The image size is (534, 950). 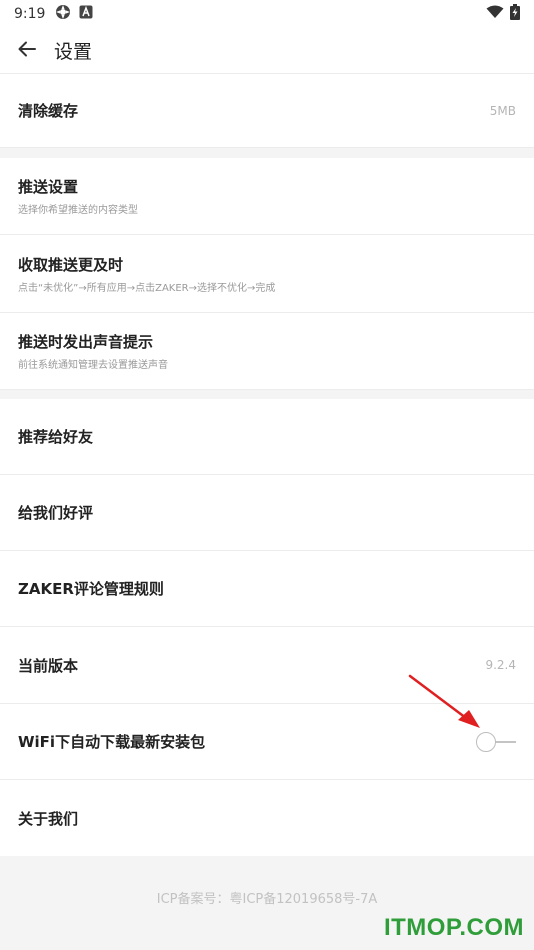 I want to click on settings-gear-icon, so click(x=63, y=14).